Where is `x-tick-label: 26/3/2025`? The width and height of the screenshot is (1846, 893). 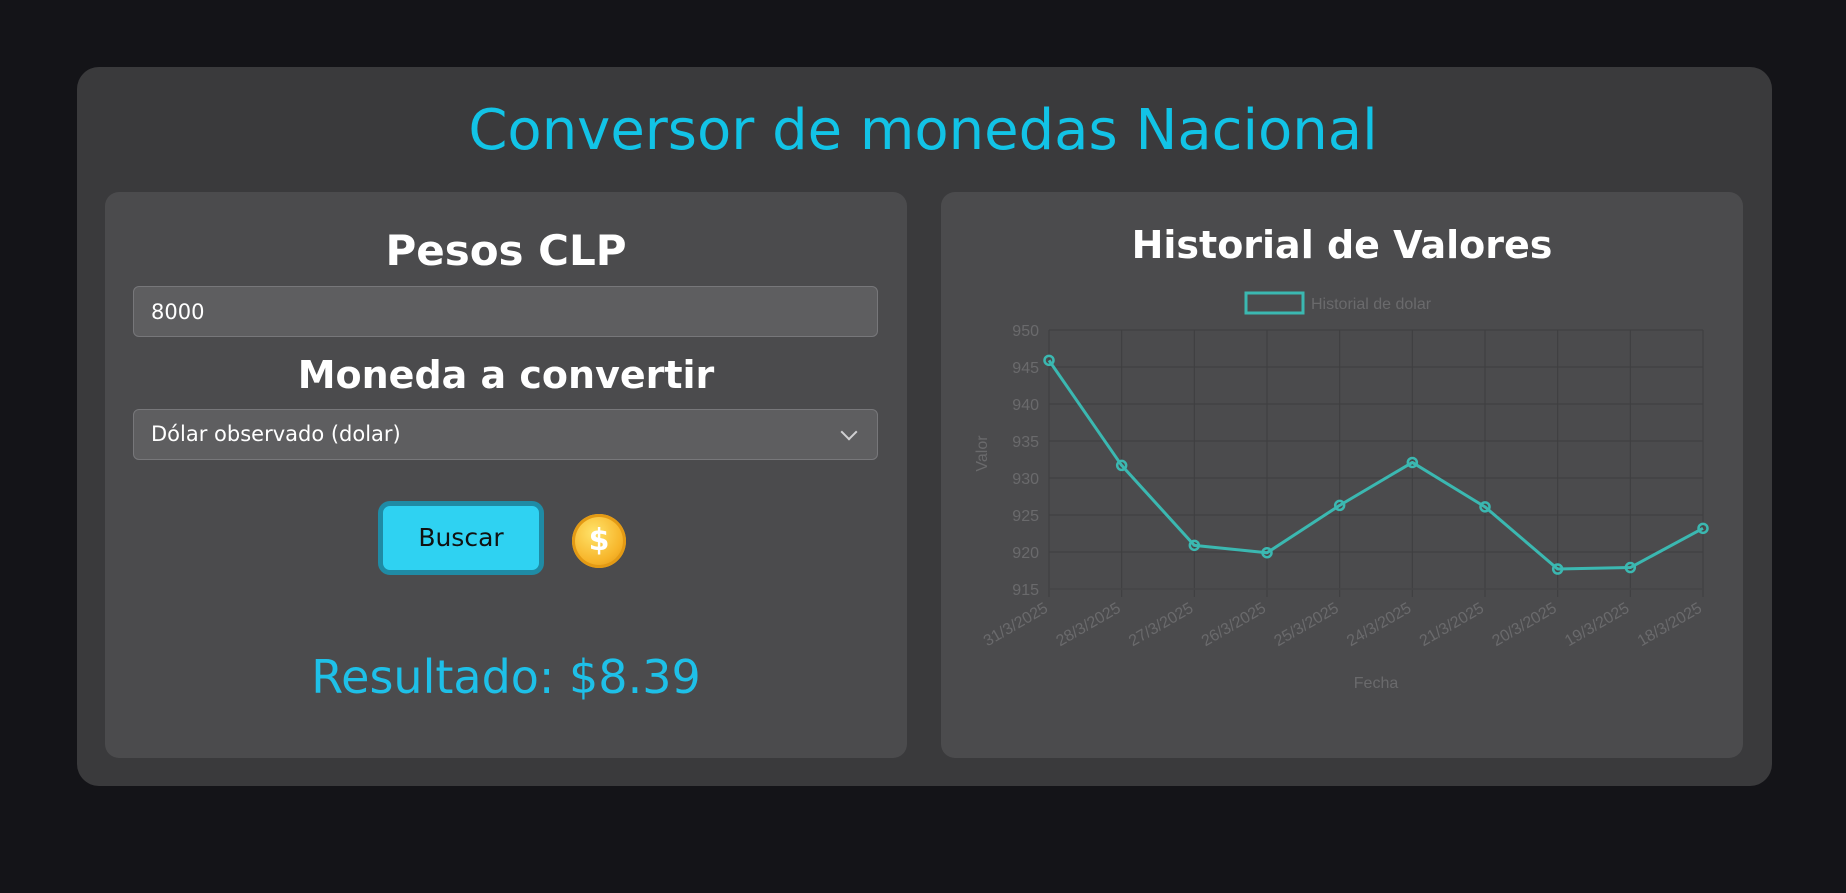
x-tick-label: 26/3/2025 is located at coordinates (1234, 625).